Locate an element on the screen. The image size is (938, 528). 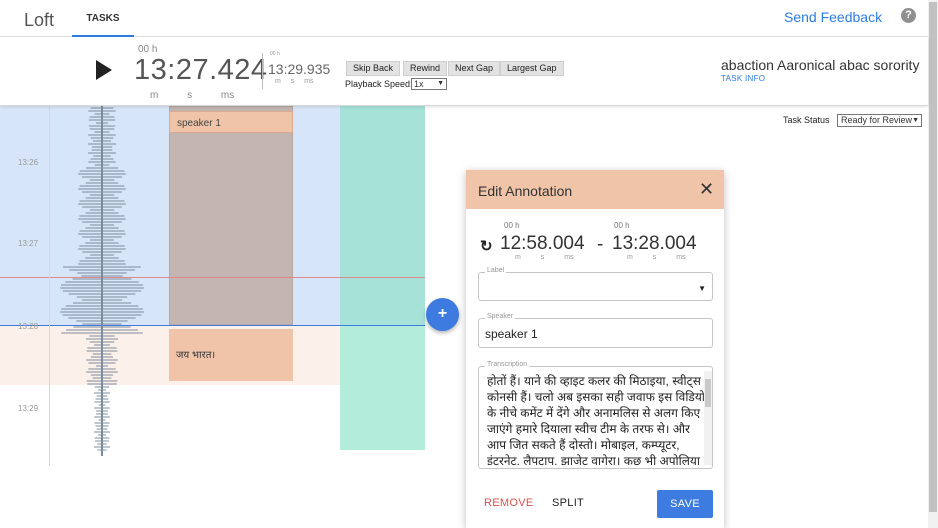
tick-label: 13:27 is located at coordinates (28, 243).